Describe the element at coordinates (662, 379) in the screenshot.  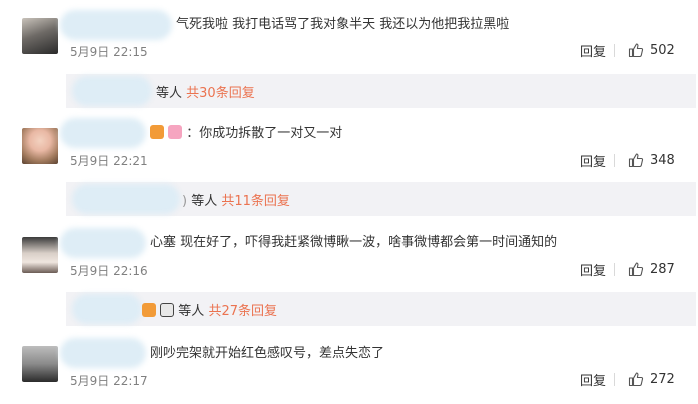
I see `like-count: 272` at that location.